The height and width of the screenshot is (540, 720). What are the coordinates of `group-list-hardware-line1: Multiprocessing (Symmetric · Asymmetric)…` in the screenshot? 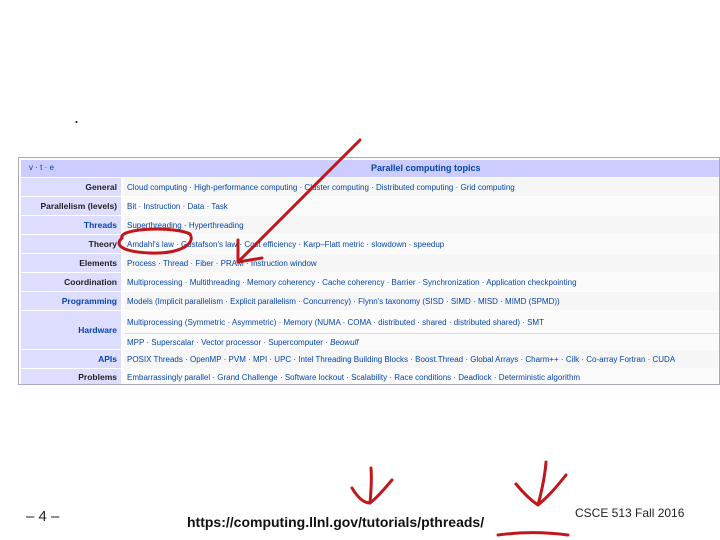 It's located at (421, 322).